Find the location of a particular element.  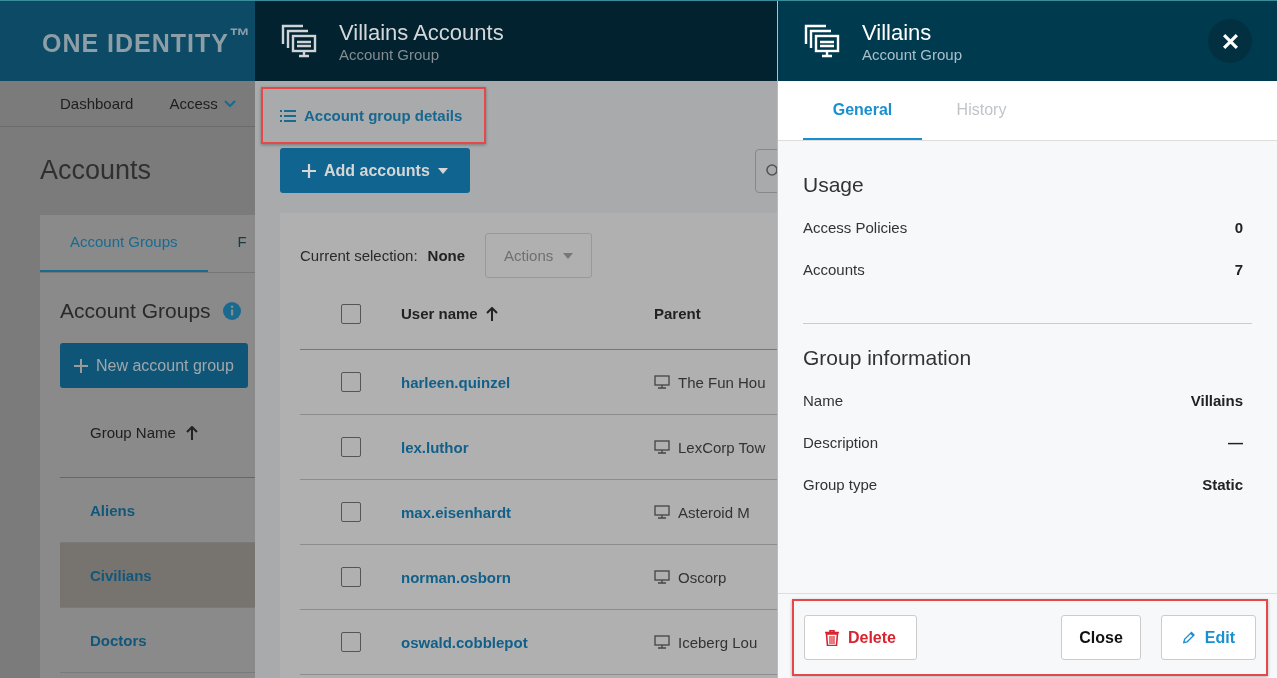

parent-name: The Fun Hou is located at coordinates (722, 382).